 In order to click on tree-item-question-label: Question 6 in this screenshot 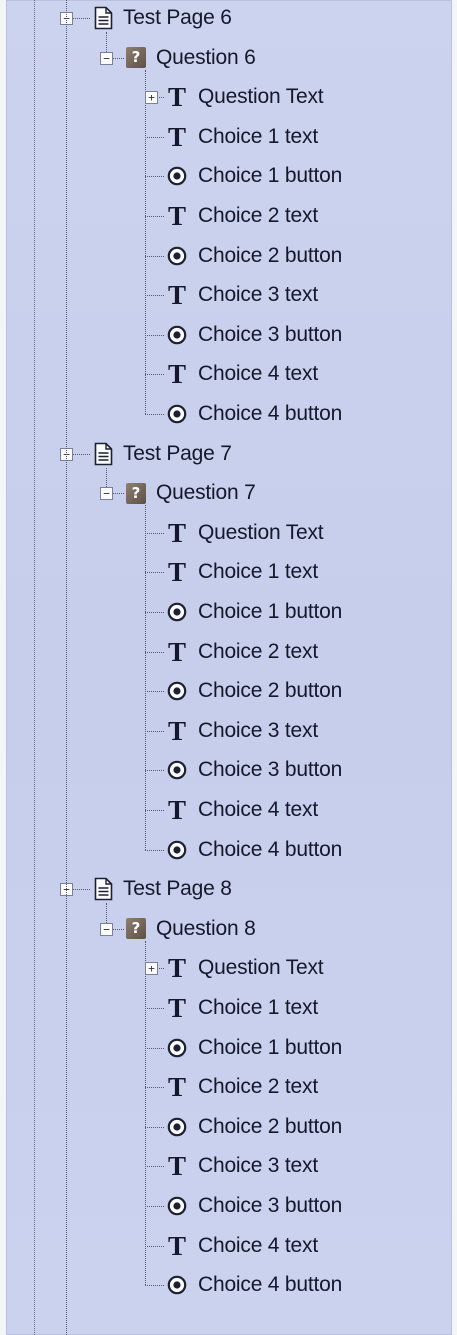, I will do `click(206, 57)`.